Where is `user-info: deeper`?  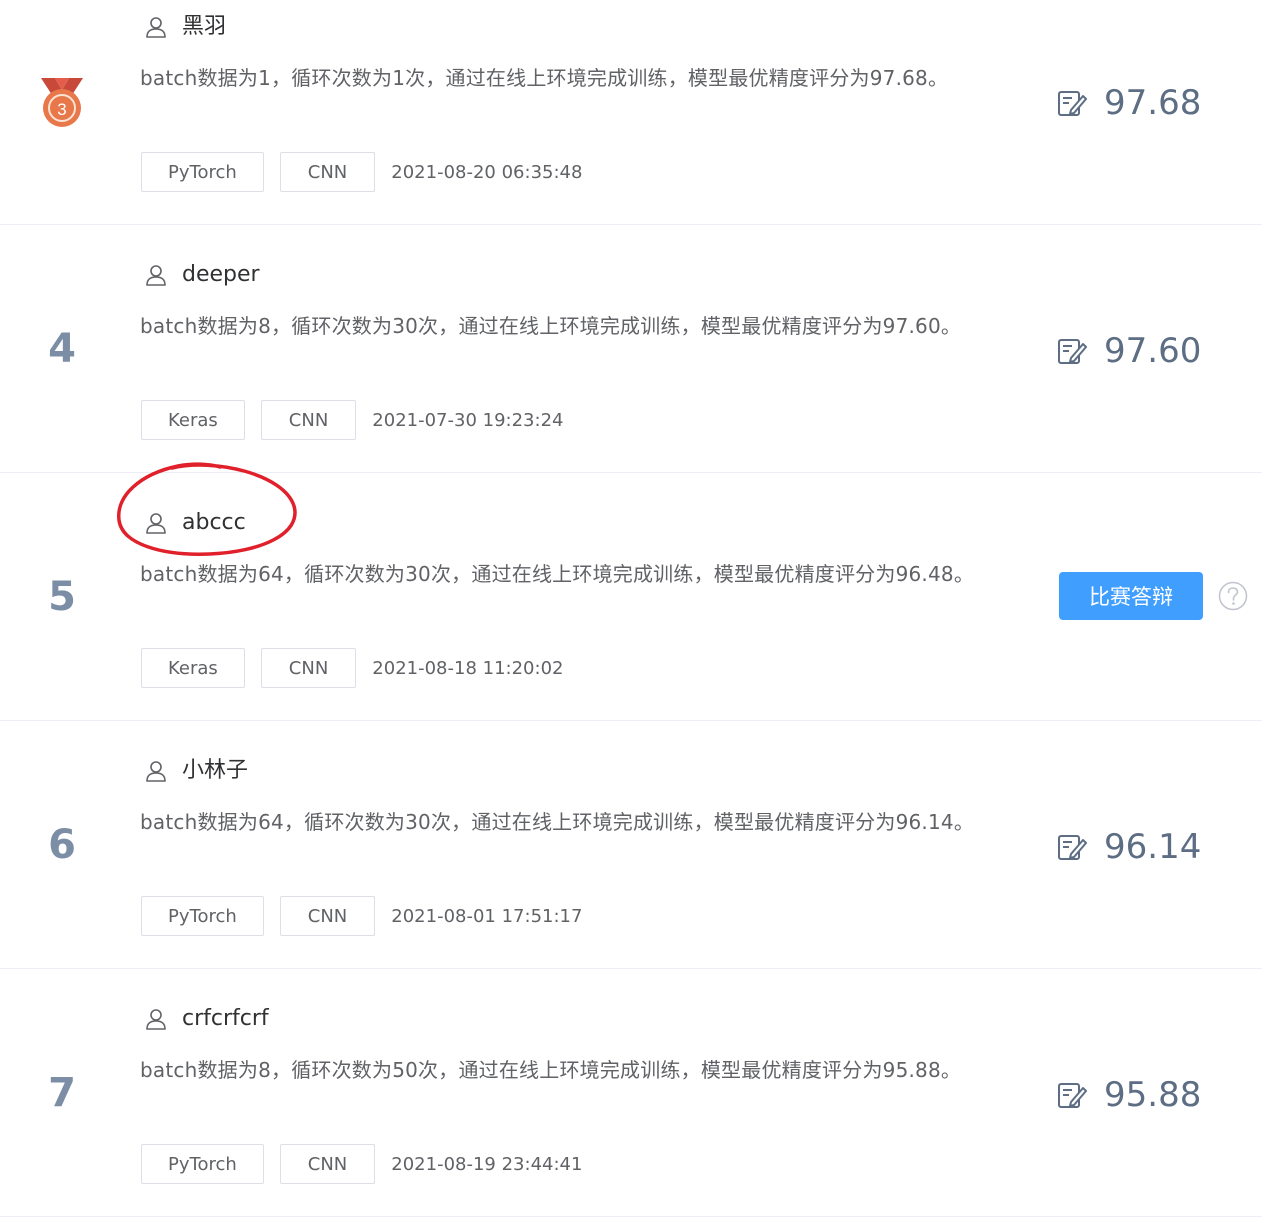 user-info: deeper is located at coordinates (202, 275).